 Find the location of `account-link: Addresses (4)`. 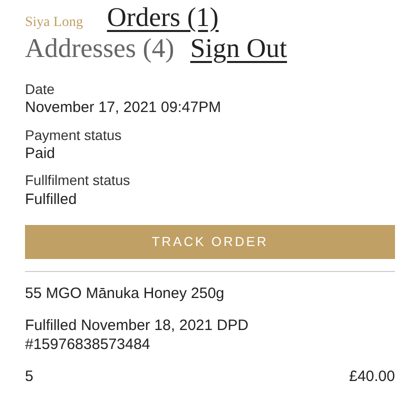

account-link: Addresses (4) is located at coordinates (99, 48).